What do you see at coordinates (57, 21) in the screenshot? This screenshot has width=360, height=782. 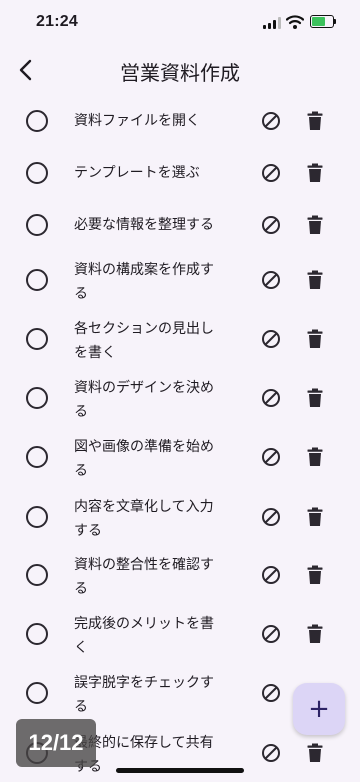 I see `status-time: 21:24` at bounding box center [57, 21].